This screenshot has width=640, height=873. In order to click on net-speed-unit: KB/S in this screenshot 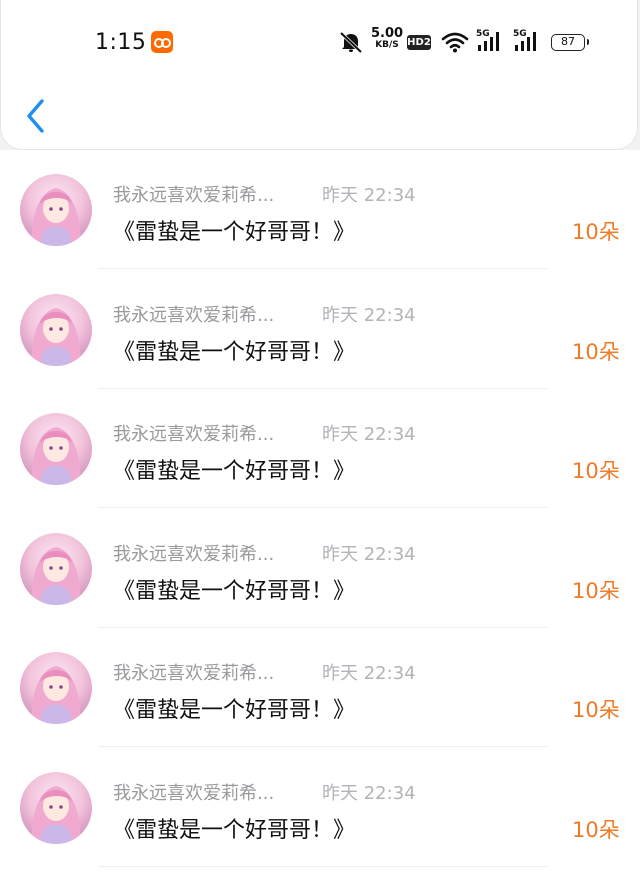, I will do `click(387, 45)`.